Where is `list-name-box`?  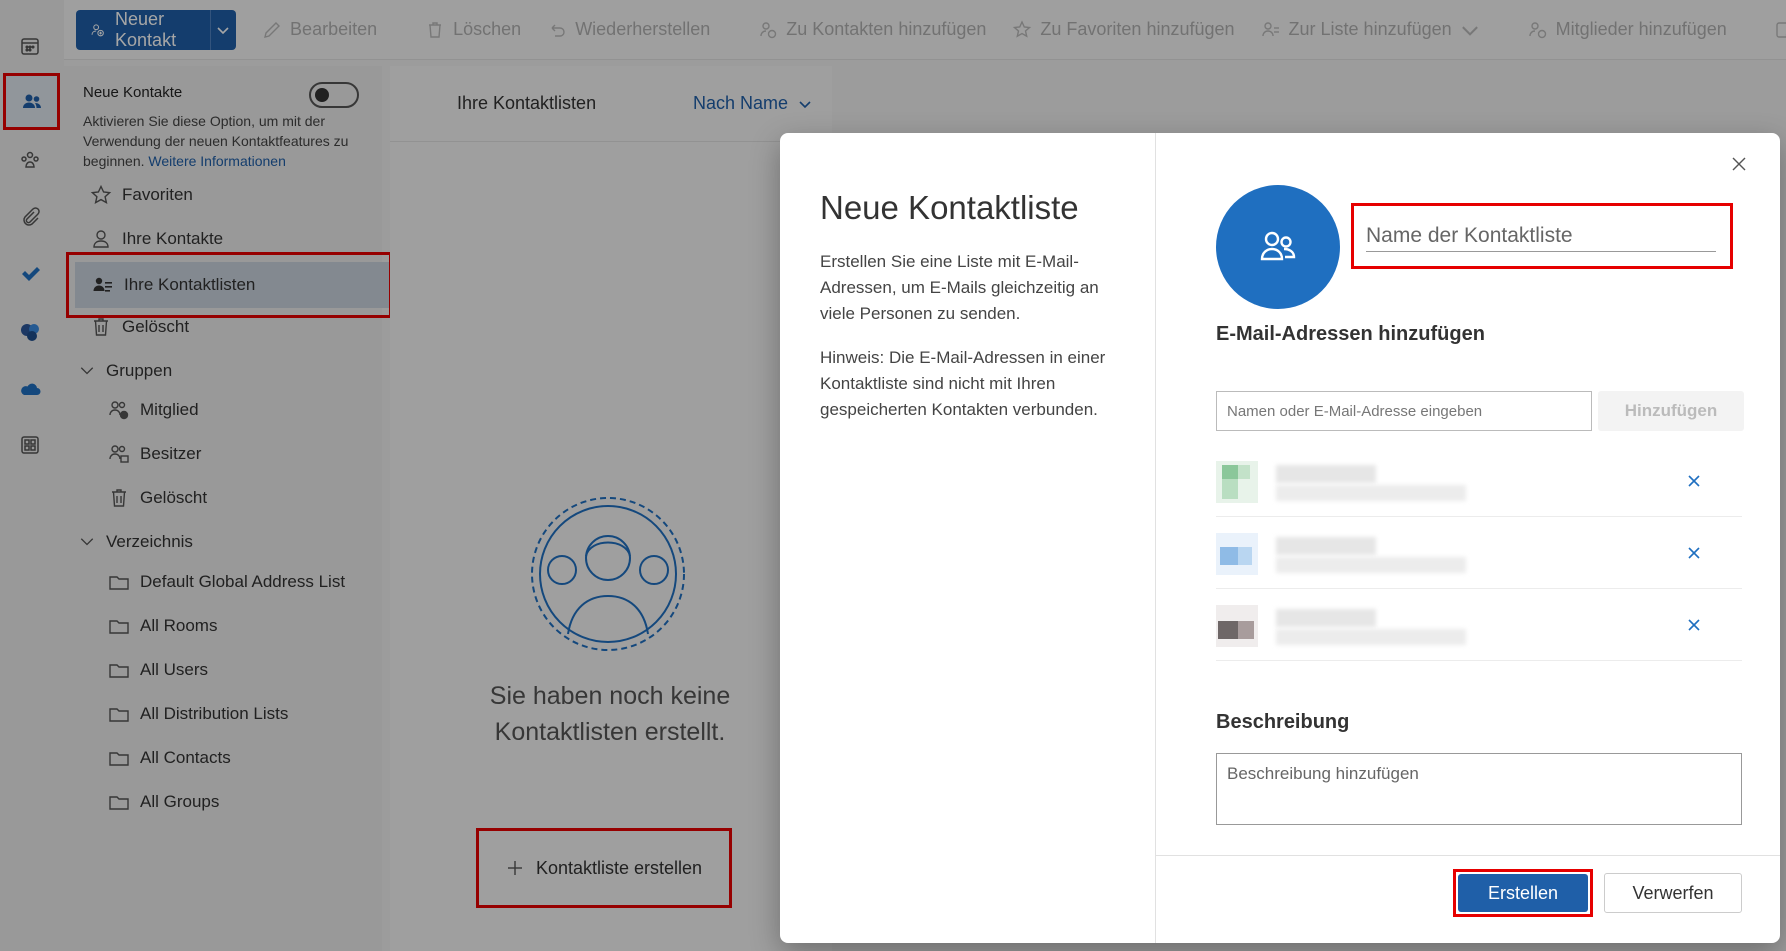 list-name-box is located at coordinates (1542, 236).